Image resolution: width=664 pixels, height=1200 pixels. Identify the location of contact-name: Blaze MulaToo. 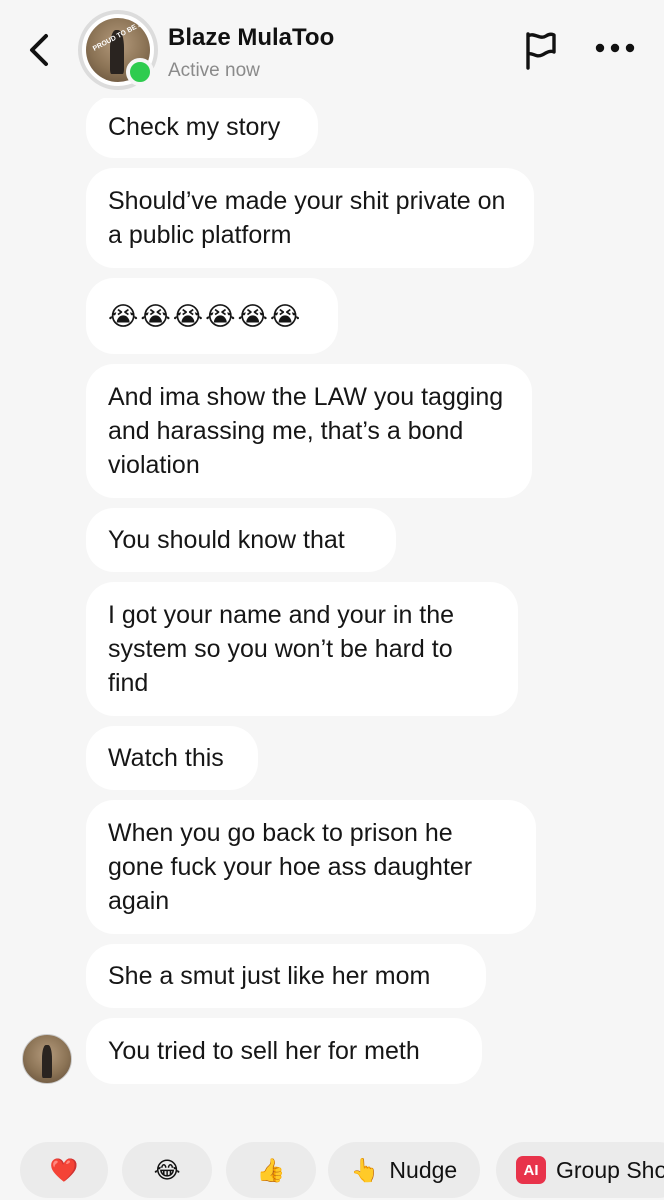
(251, 38).